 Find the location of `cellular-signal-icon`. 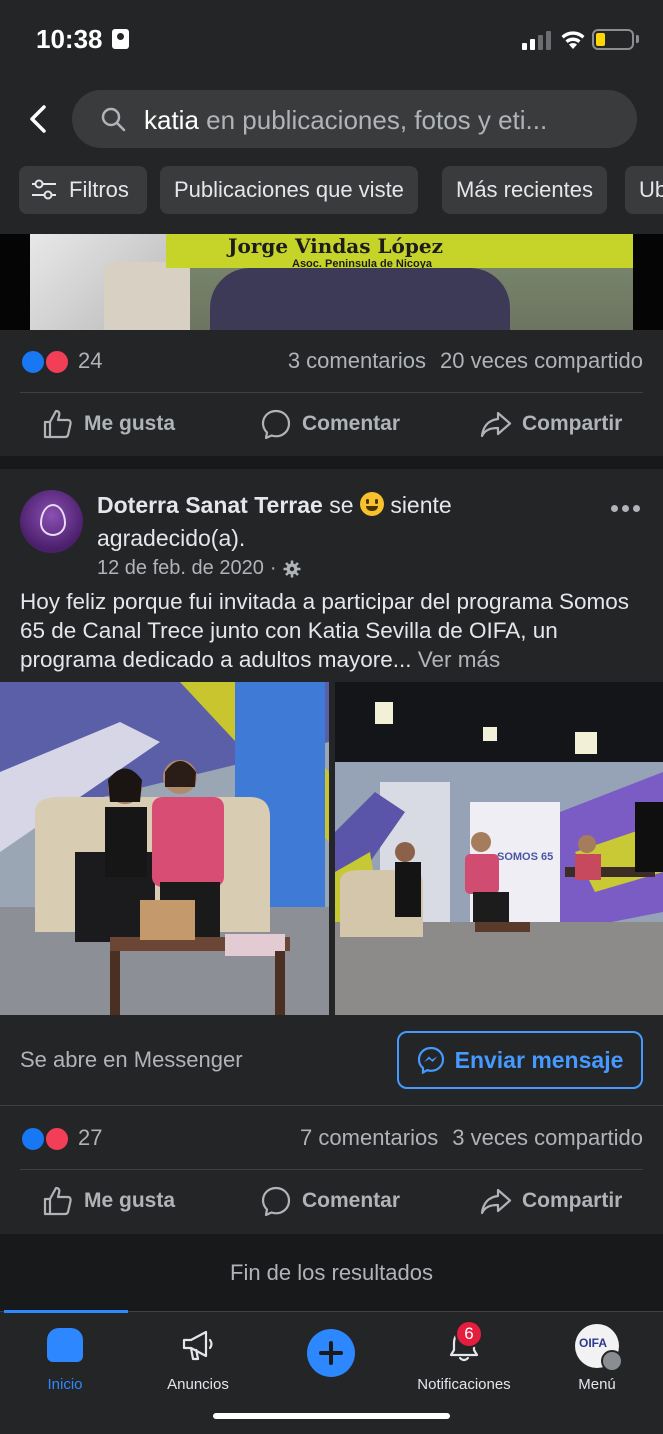

cellular-signal-icon is located at coordinates (537, 40).